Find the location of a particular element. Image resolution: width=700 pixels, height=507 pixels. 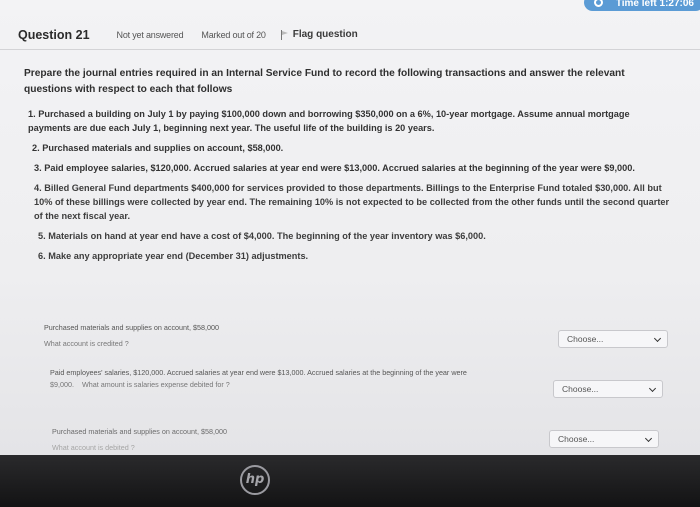

flag-question-label: Flag question is located at coordinates (325, 34).